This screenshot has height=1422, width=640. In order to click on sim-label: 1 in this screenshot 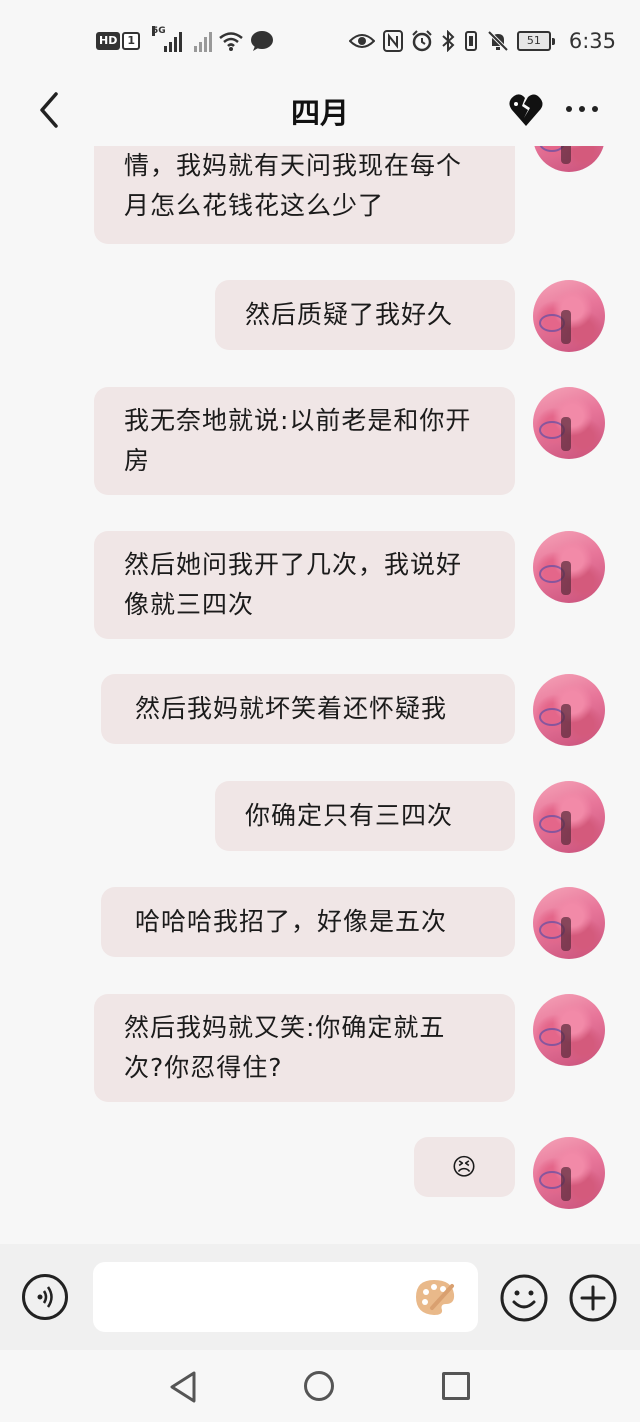, I will do `click(131, 41)`.